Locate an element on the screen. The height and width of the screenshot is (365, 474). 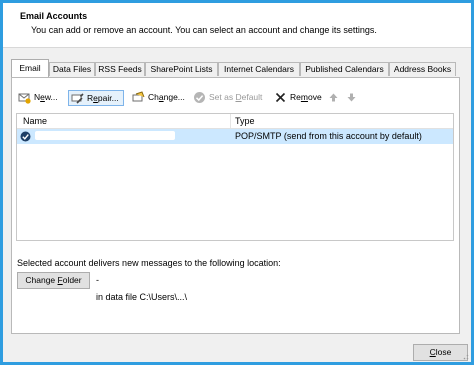
account-name-redacted is located at coordinates (105, 135).